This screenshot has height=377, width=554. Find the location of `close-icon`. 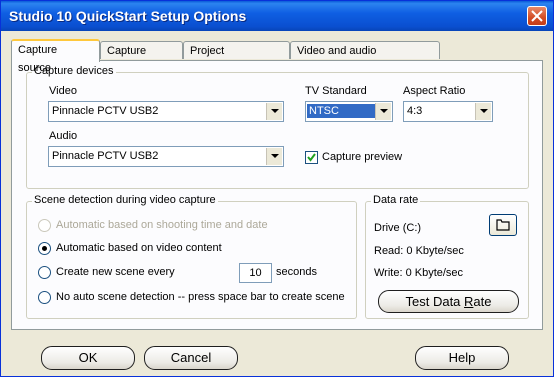

close-icon is located at coordinates (537, 16).